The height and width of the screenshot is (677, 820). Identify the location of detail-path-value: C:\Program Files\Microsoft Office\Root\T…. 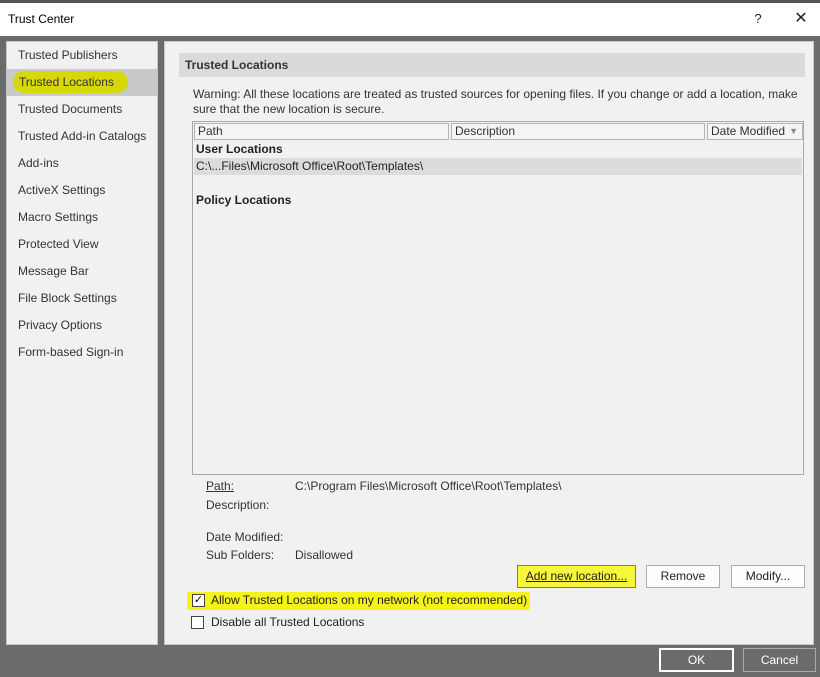
(428, 486).